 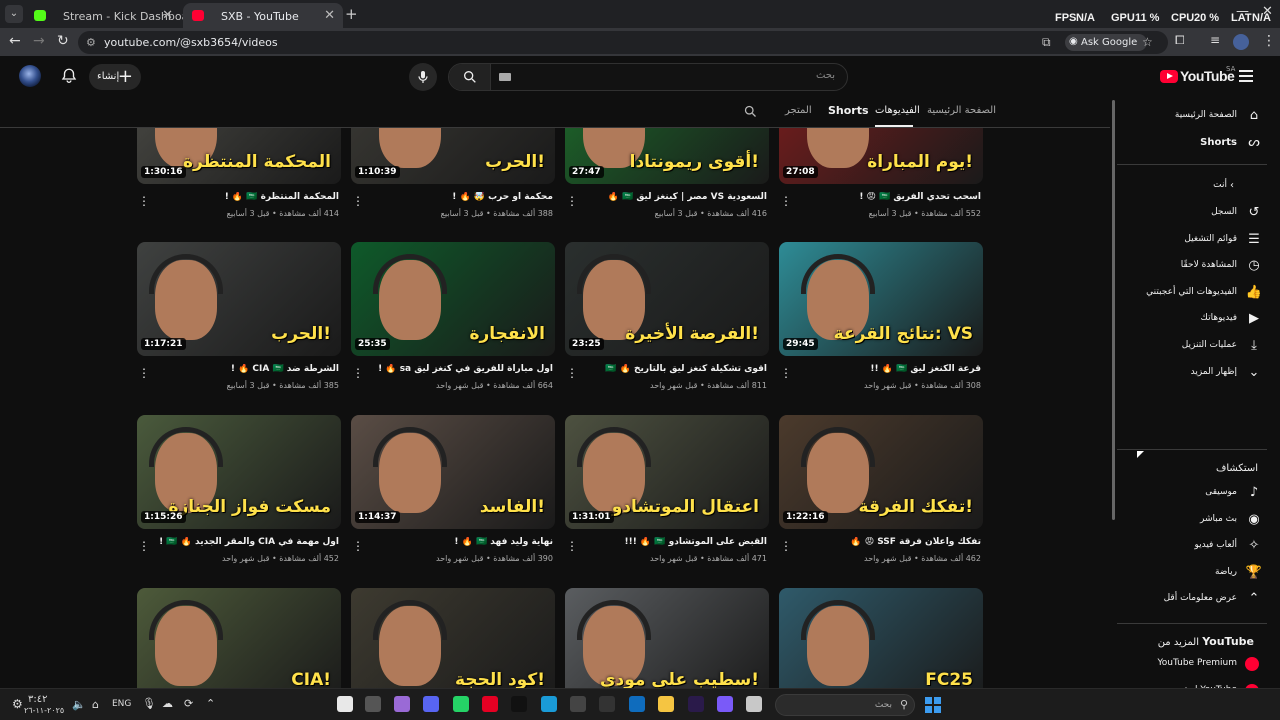 I want to click on sidebar-item-your-videos: فيديوهاتك ▶, so click(x=1192, y=319).